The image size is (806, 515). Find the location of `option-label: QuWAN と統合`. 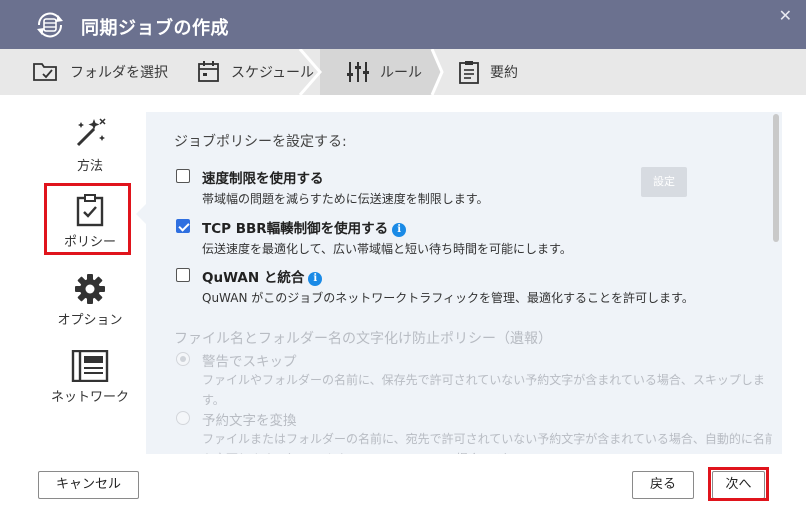

option-label: QuWAN と統合 is located at coordinates (253, 278).